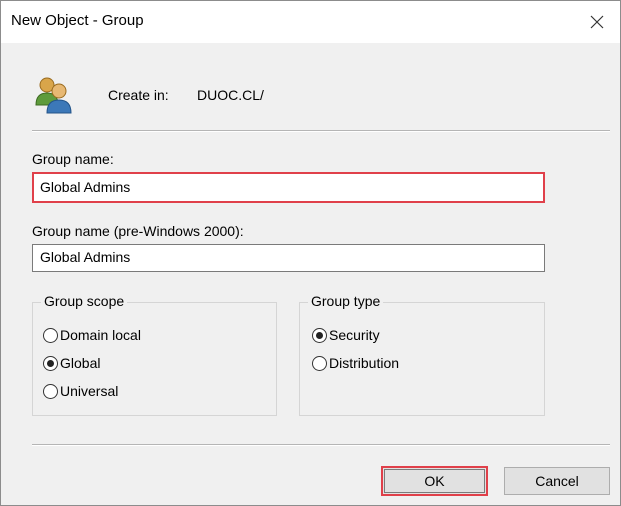 The height and width of the screenshot is (506, 621). I want to click on close-icon, so click(597, 22).